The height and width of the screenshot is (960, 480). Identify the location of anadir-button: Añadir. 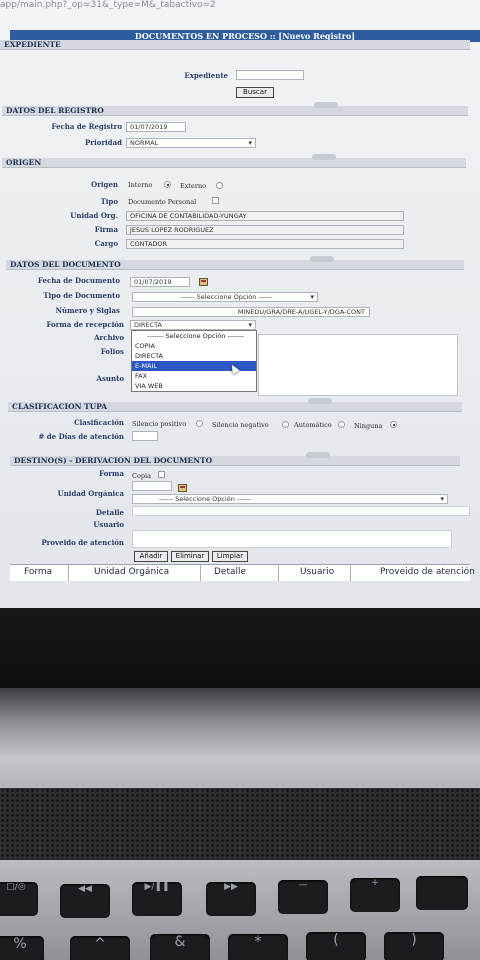
(151, 556).